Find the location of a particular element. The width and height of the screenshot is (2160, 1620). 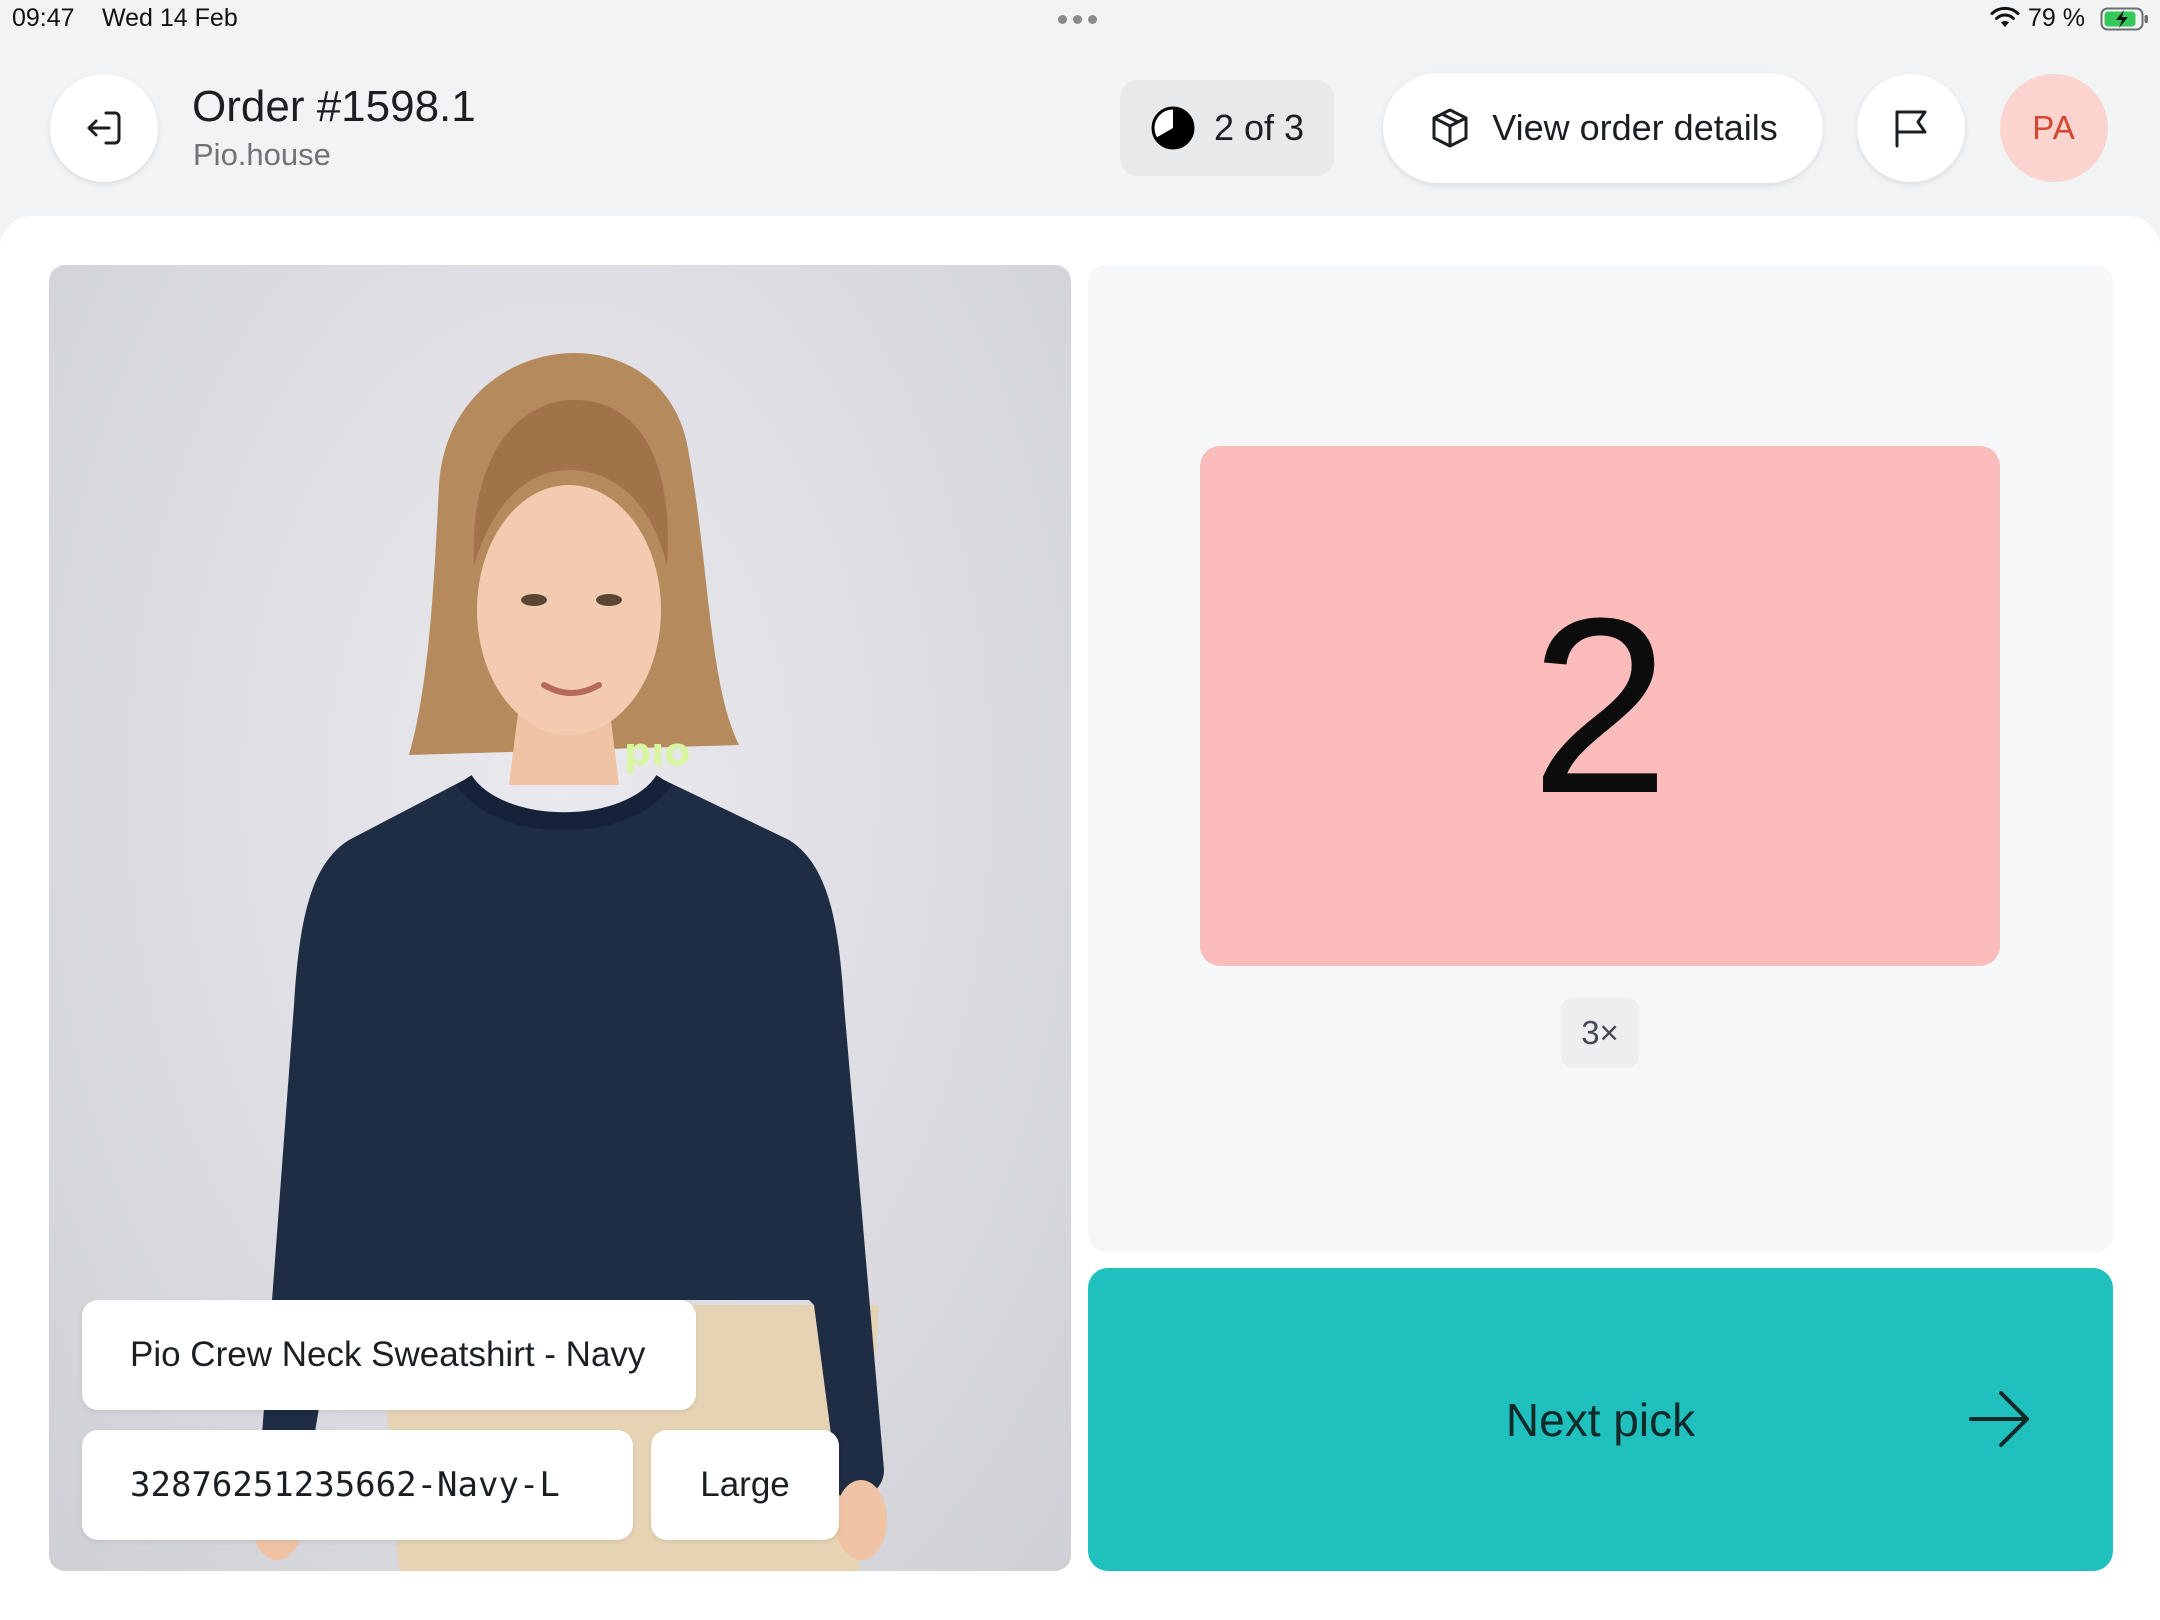

user-avatar: PA is located at coordinates (2054, 128).